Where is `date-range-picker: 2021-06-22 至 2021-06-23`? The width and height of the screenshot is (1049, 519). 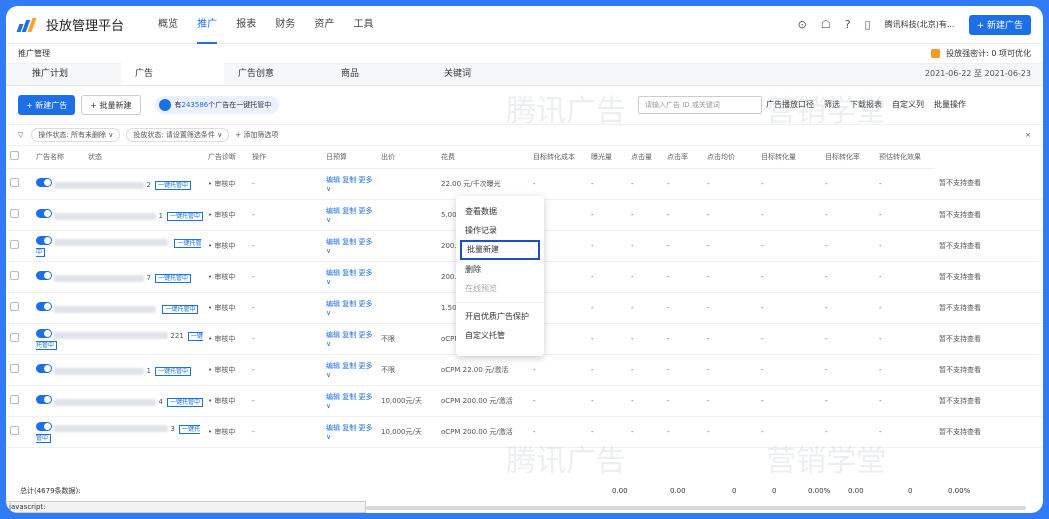
date-range-picker: 2021-06-22 至 2021-06-23 is located at coordinates (984, 74).